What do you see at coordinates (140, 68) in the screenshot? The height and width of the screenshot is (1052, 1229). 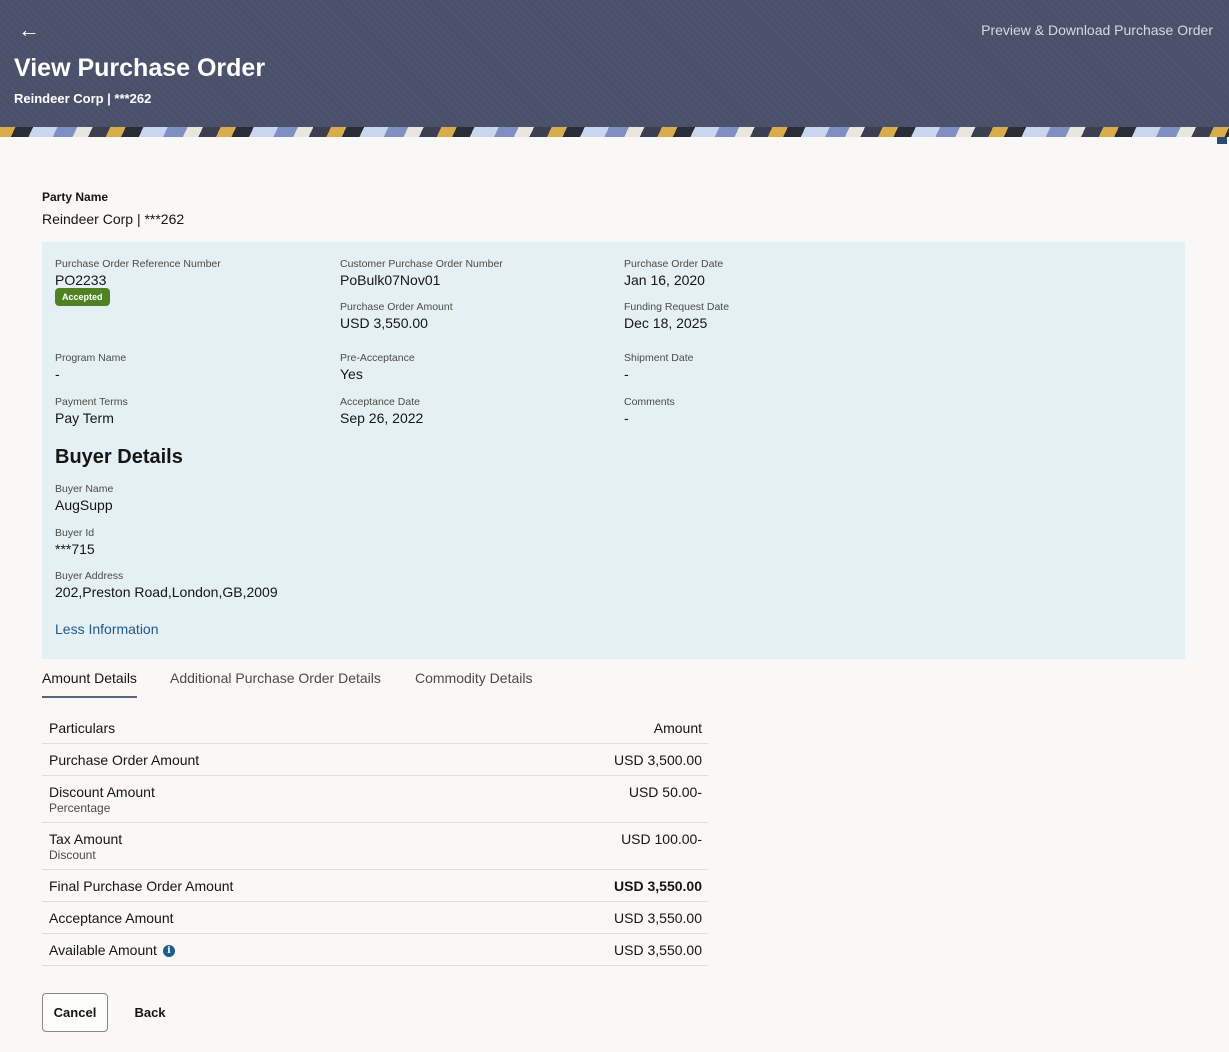 I see `page-title: View Purchase Order` at bounding box center [140, 68].